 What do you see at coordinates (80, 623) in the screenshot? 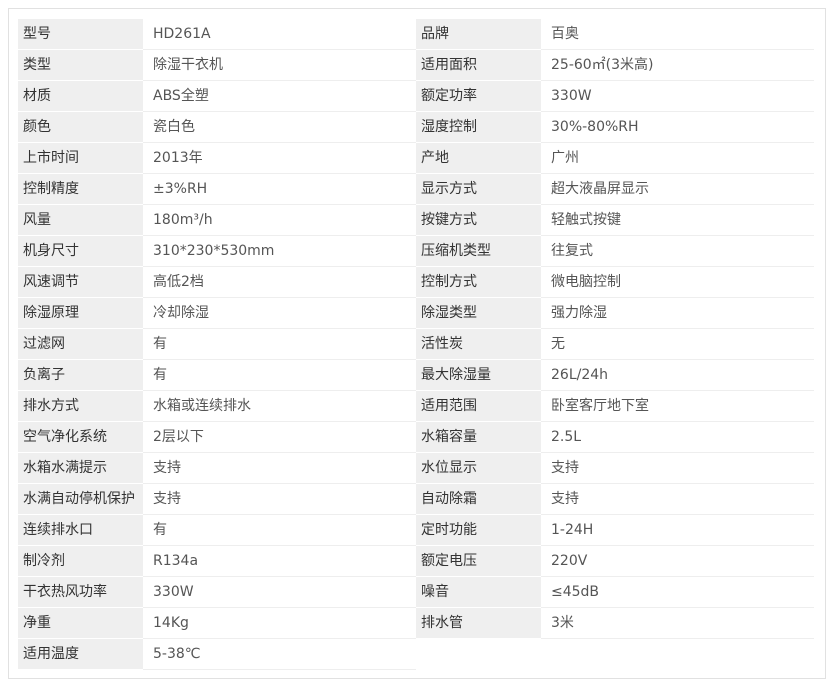
I see `spec-label: 净重` at bounding box center [80, 623].